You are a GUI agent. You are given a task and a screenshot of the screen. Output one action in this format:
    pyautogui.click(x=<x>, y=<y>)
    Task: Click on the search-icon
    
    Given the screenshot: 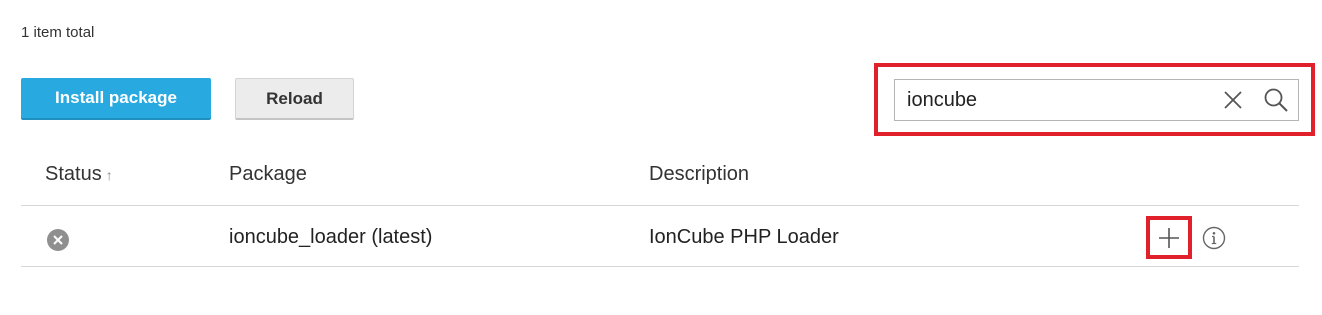 What is the action you would take?
    pyautogui.click(x=1276, y=100)
    